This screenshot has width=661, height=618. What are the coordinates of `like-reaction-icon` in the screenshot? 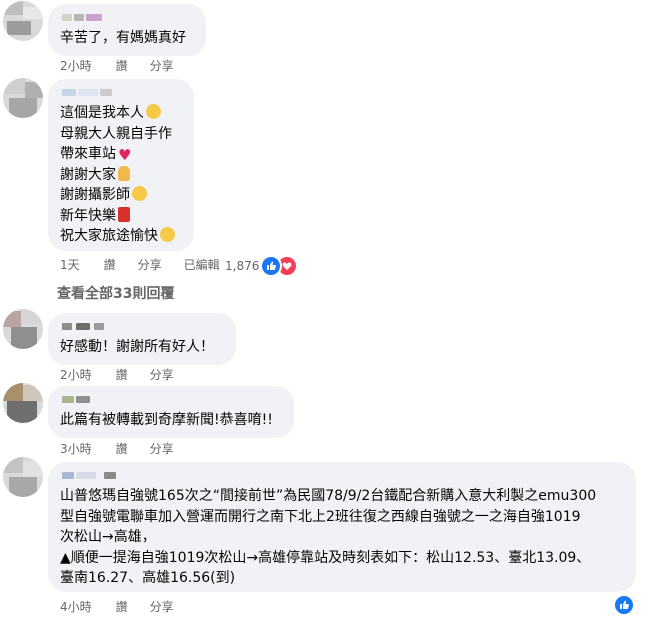 It's located at (624, 605).